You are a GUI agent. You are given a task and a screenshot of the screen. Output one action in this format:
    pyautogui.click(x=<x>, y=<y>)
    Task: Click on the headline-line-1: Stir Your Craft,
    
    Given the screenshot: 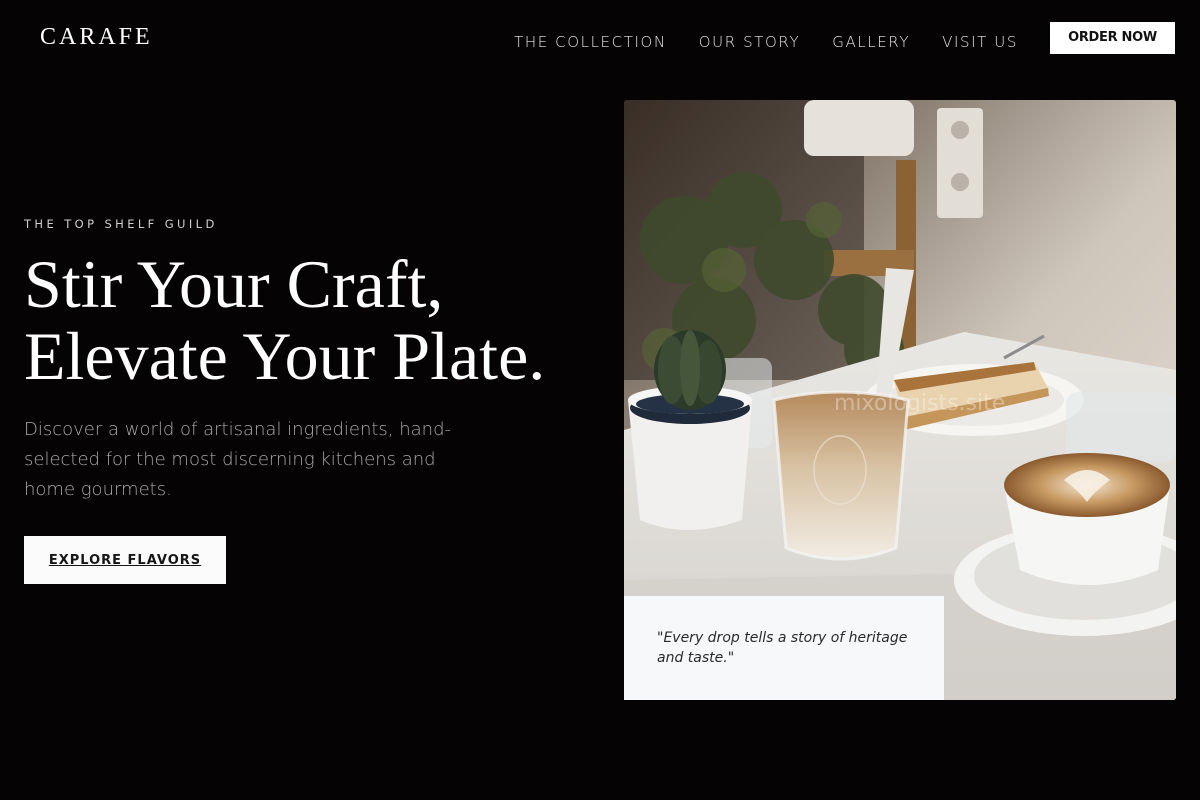 What is the action you would take?
    pyautogui.click(x=234, y=284)
    